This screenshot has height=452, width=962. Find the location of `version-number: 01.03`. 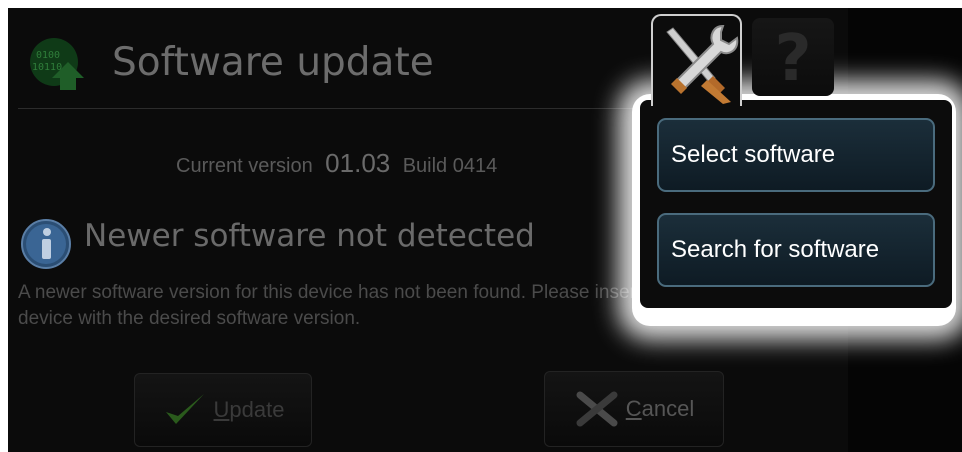

version-number: 01.03 is located at coordinates (358, 163).